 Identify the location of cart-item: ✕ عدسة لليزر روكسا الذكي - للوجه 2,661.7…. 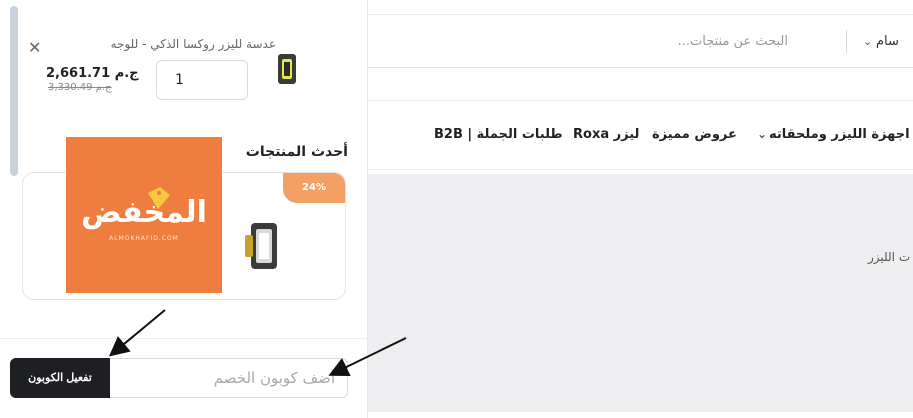
(189, 68).